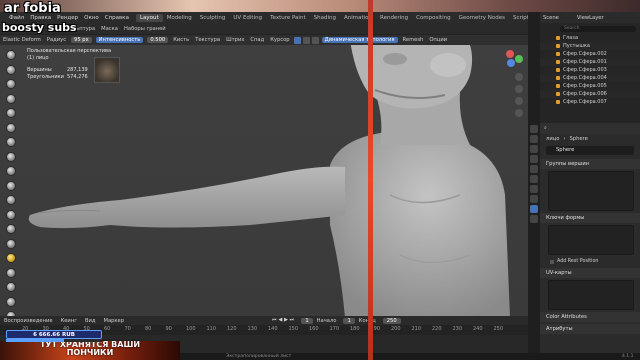  I want to click on world-tab-icon, so click(534, 169).